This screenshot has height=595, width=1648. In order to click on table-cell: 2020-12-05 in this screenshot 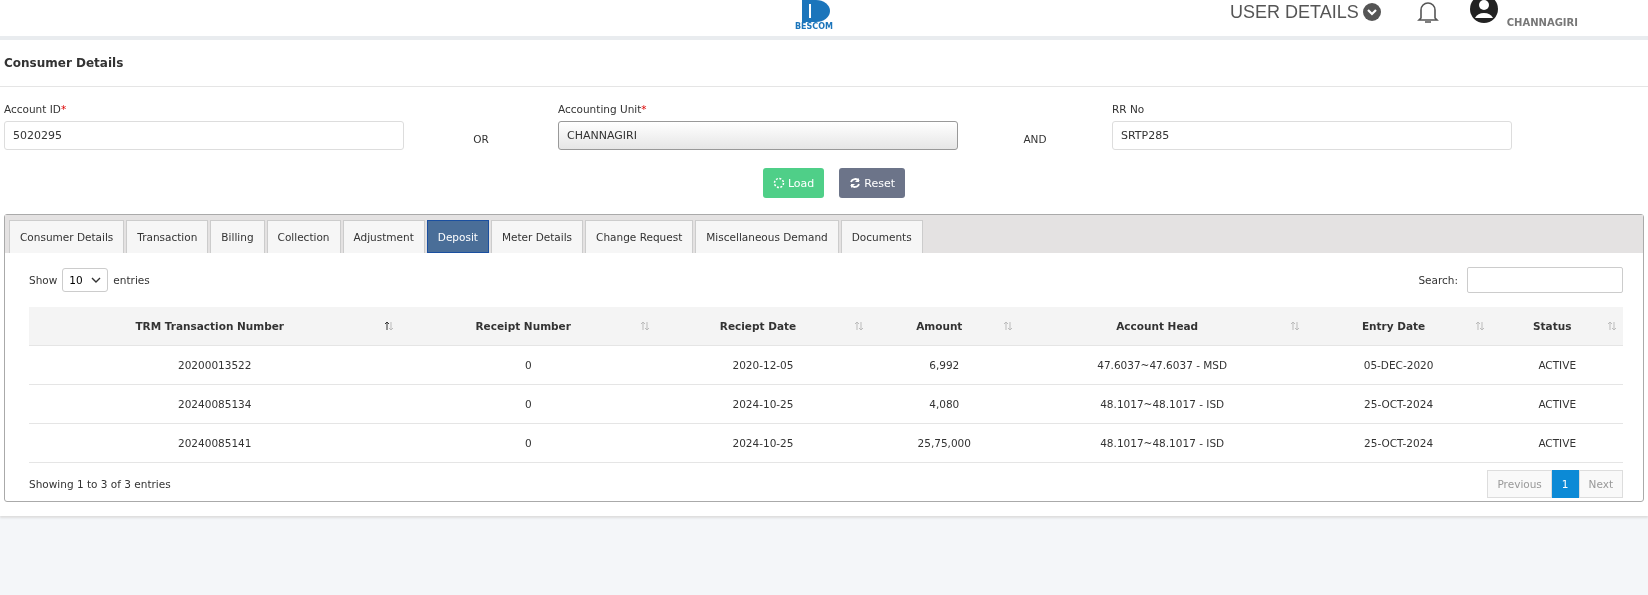, I will do `click(763, 365)`.